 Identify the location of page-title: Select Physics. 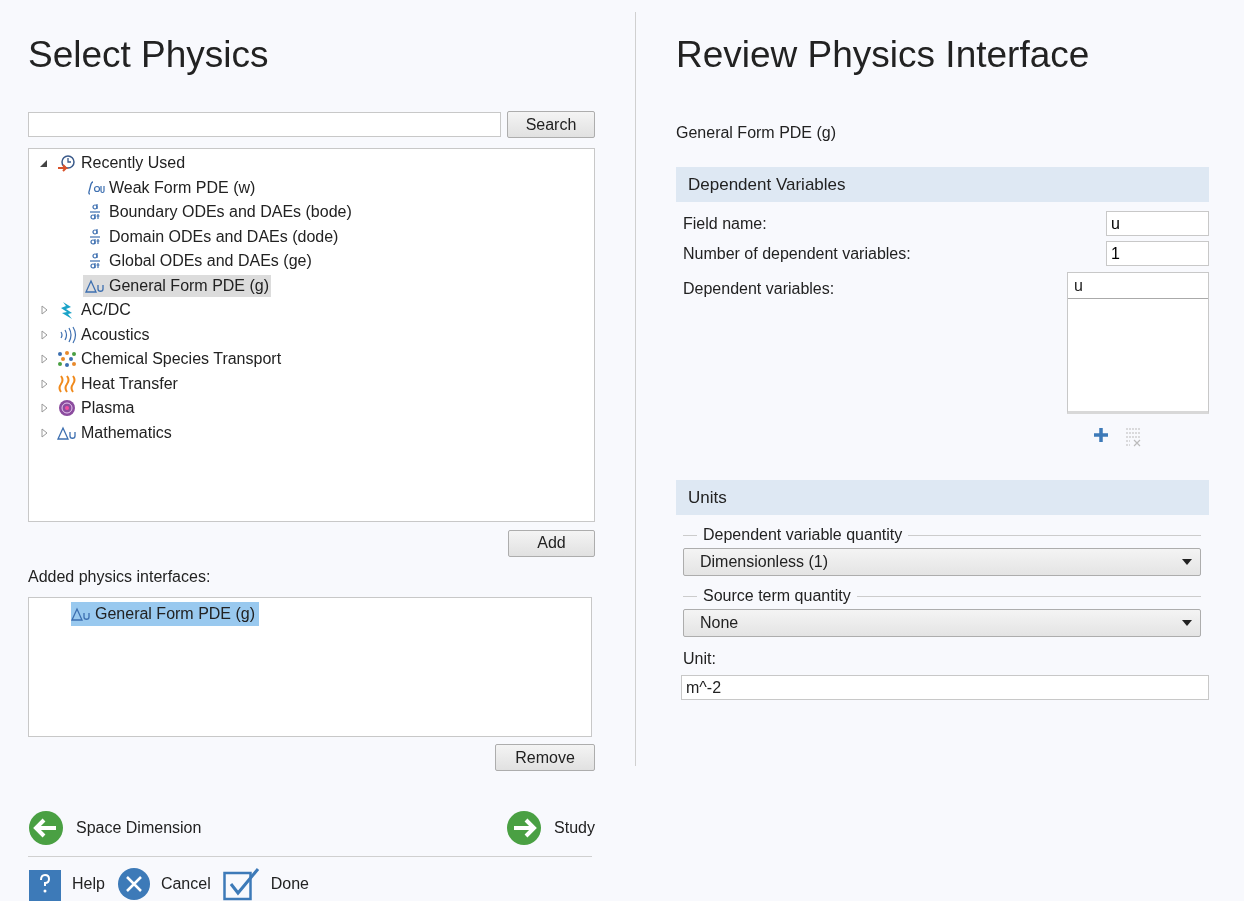
(149, 54).